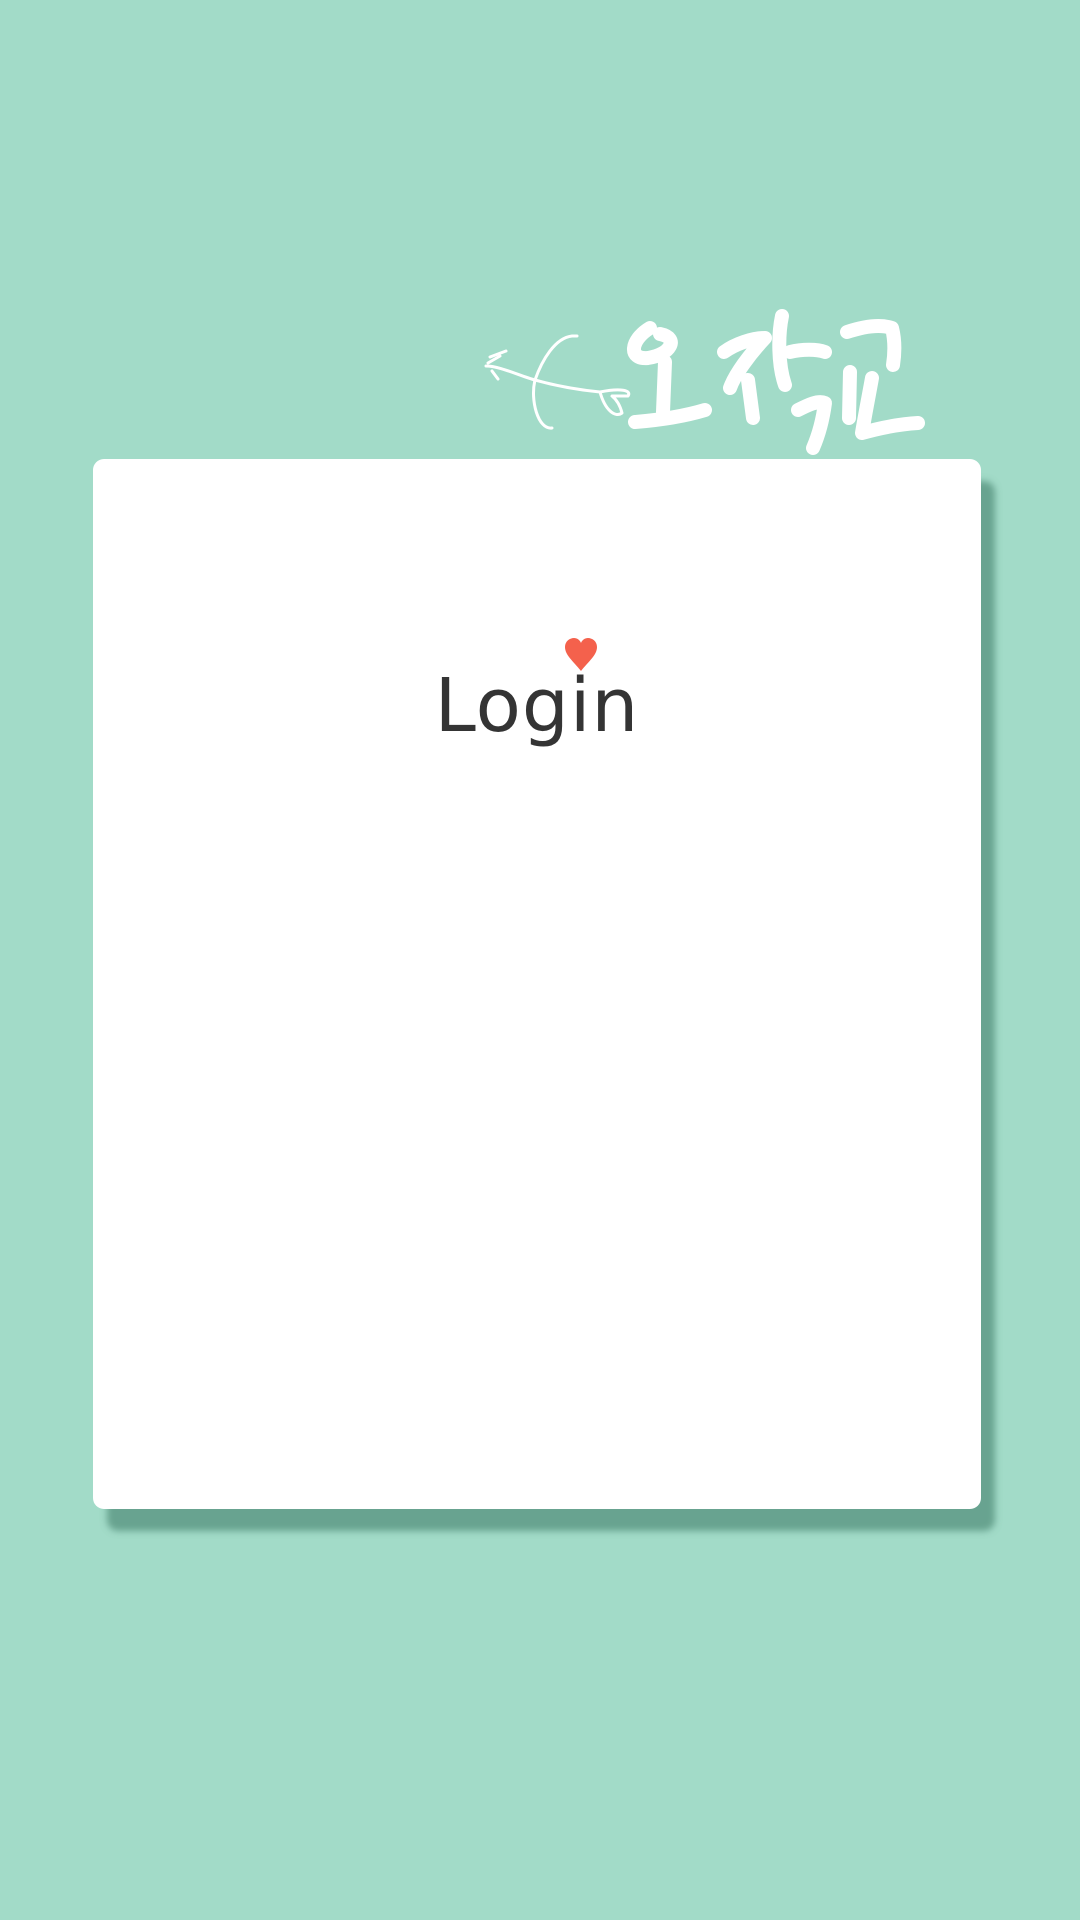  I want to click on app-logo-graphic, so click(704, 382).